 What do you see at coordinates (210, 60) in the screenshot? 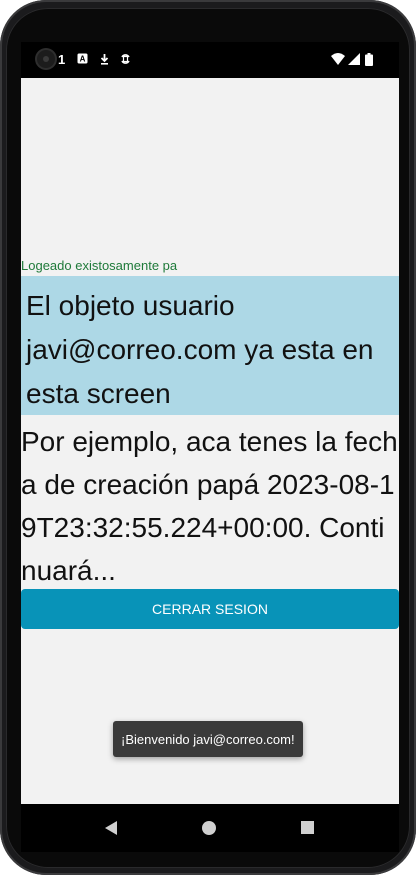
I see `status-bar: 1 A` at bounding box center [210, 60].